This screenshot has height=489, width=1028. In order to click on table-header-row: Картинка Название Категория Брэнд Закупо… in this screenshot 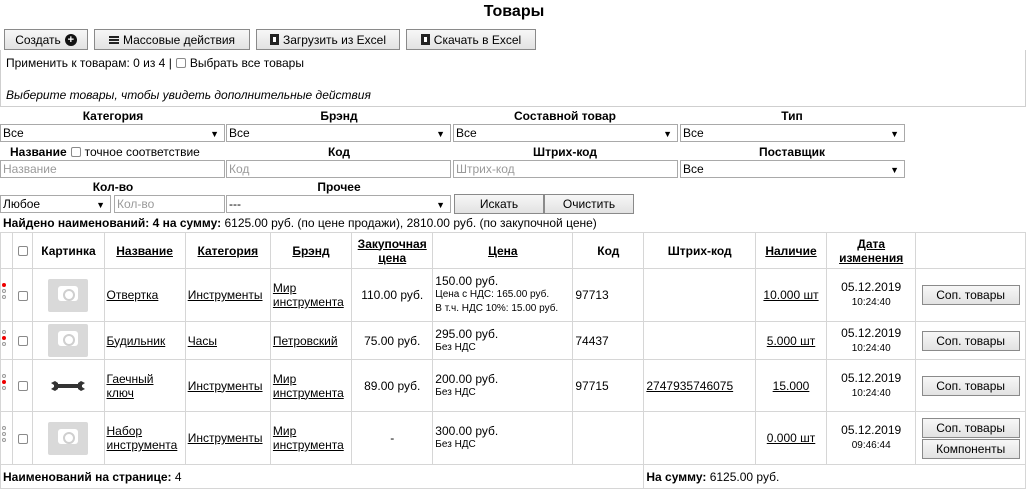, I will do `click(513, 250)`.